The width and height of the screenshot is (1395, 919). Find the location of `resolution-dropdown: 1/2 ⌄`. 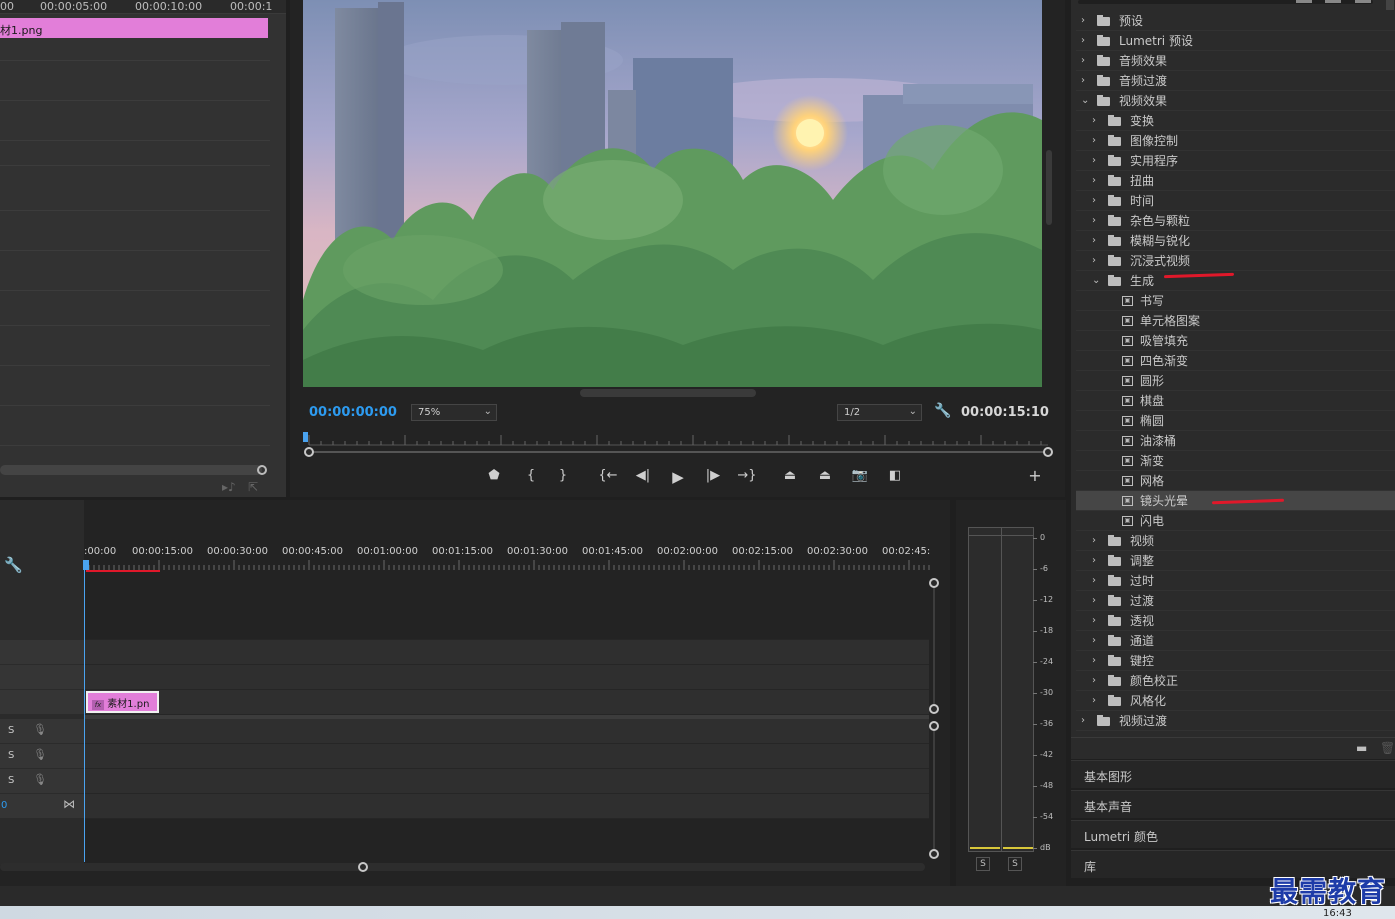

resolution-dropdown: 1/2 ⌄ is located at coordinates (879, 412).